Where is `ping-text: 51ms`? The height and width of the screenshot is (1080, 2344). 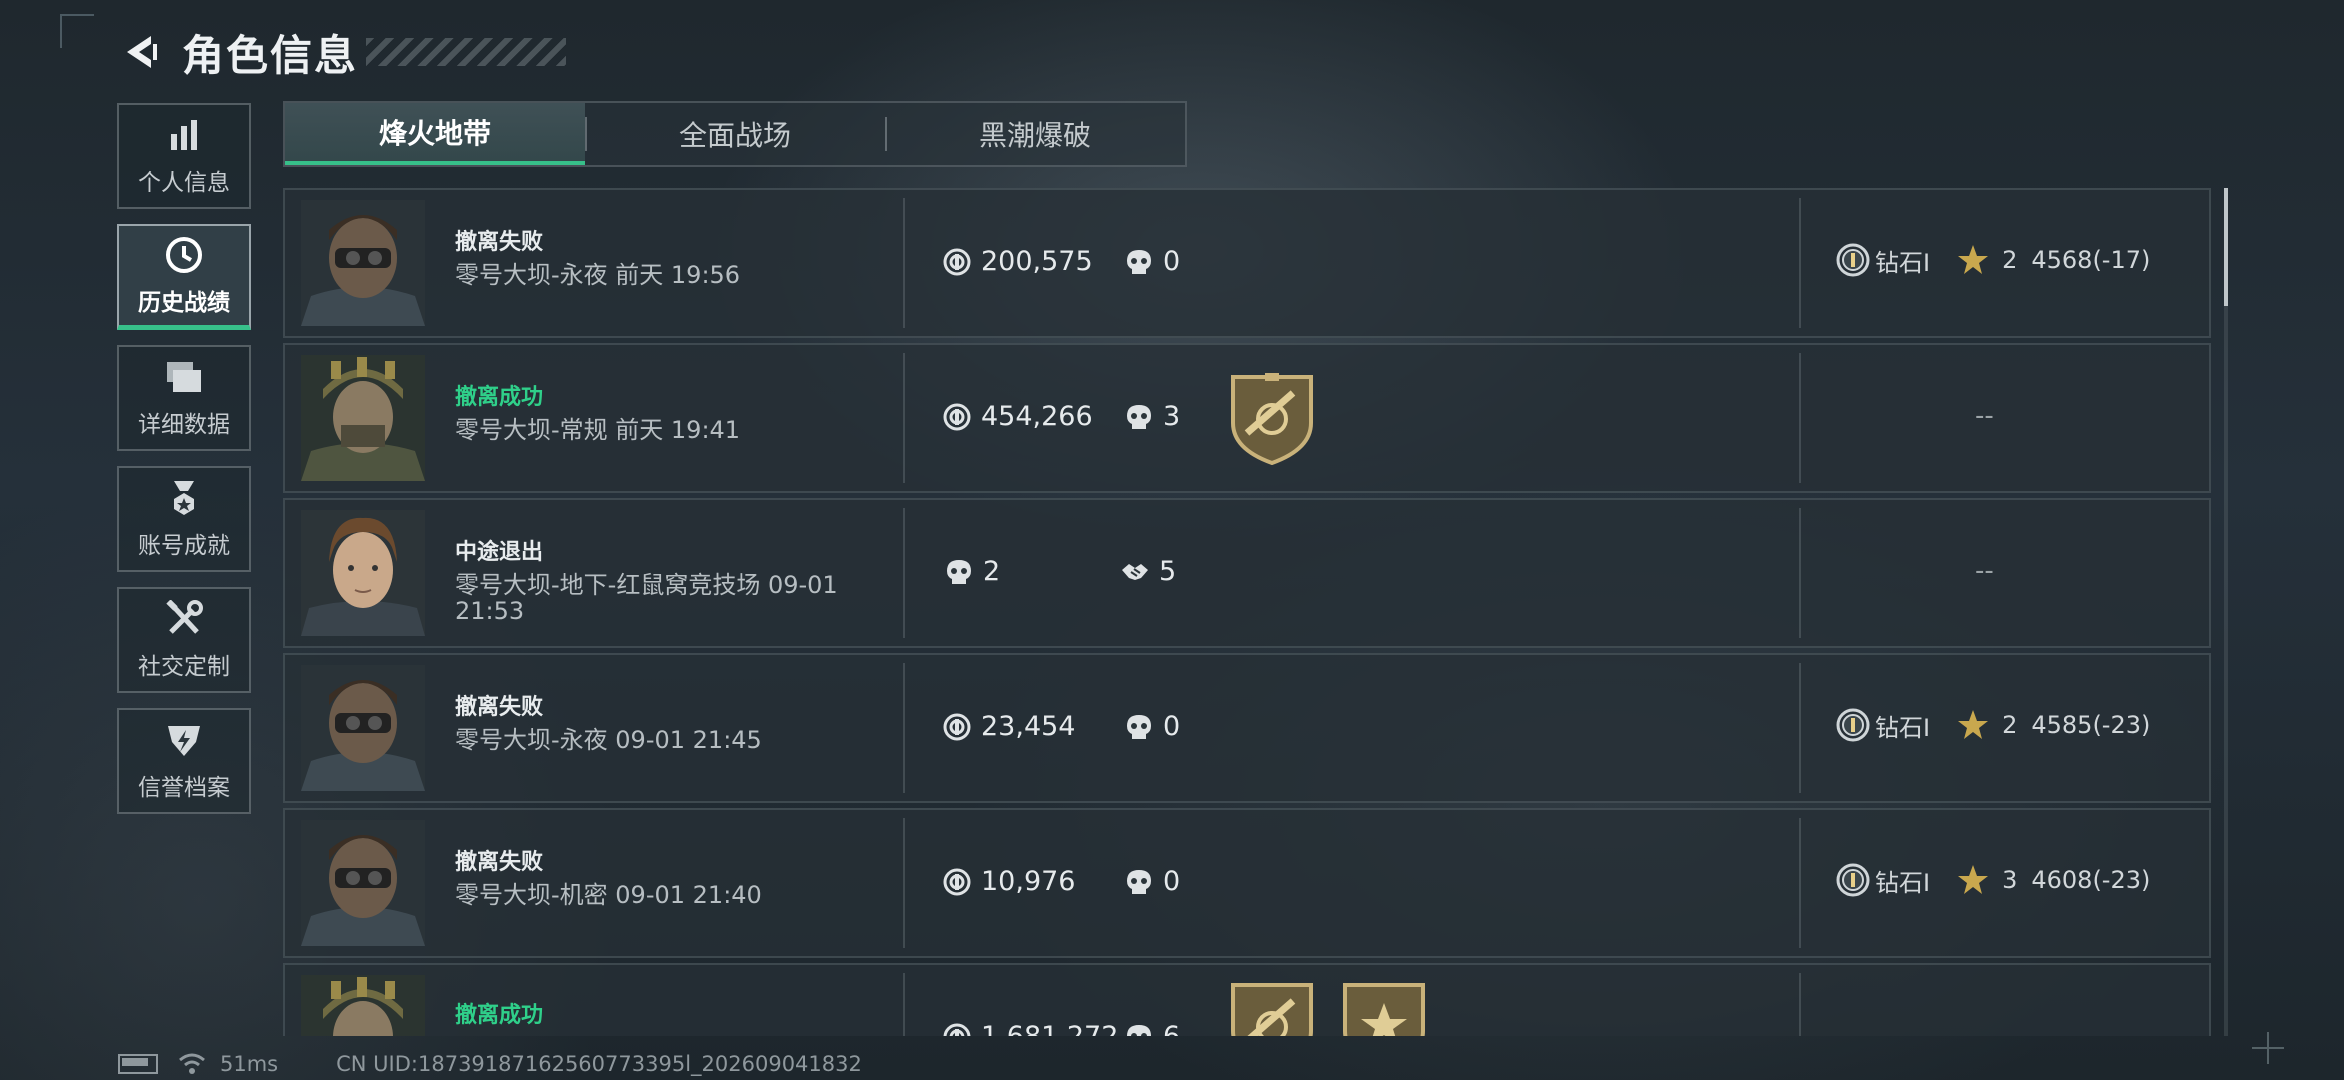
ping-text: 51ms is located at coordinates (249, 1064).